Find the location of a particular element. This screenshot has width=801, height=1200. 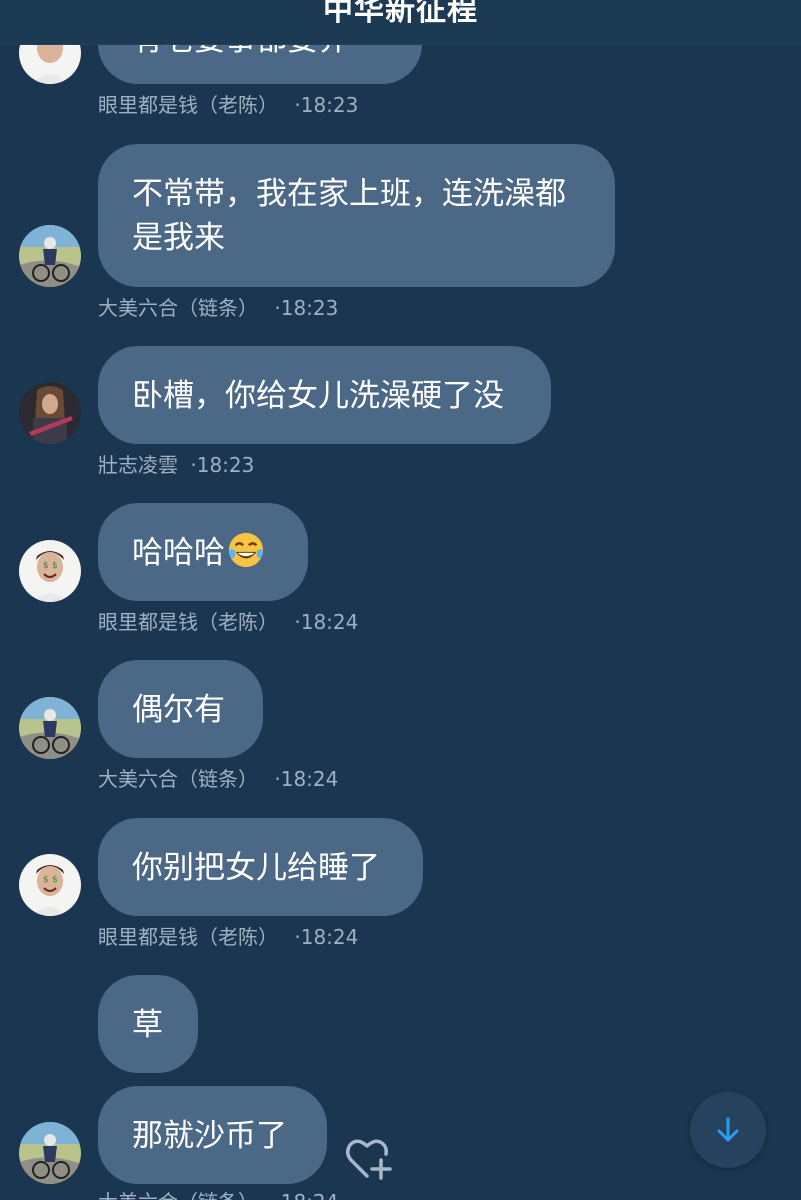

message-meta: 大美六合（链条） ·18:23 is located at coordinates (218, 308).